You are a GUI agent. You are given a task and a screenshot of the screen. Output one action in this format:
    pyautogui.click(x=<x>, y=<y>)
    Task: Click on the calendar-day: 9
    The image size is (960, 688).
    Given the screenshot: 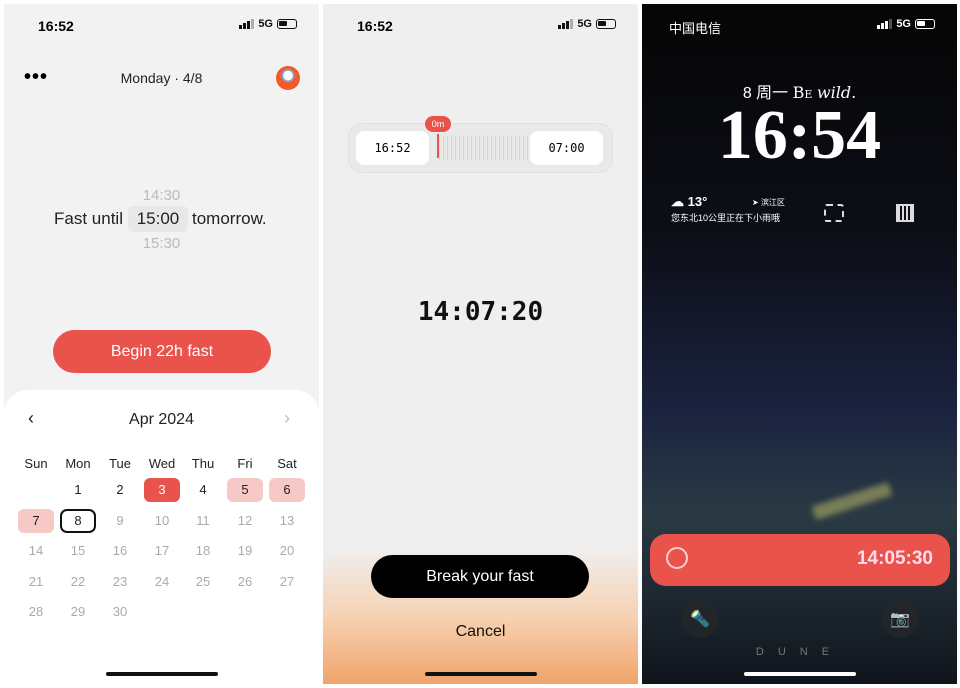 What is the action you would take?
    pyautogui.click(x=120, y=521)
    